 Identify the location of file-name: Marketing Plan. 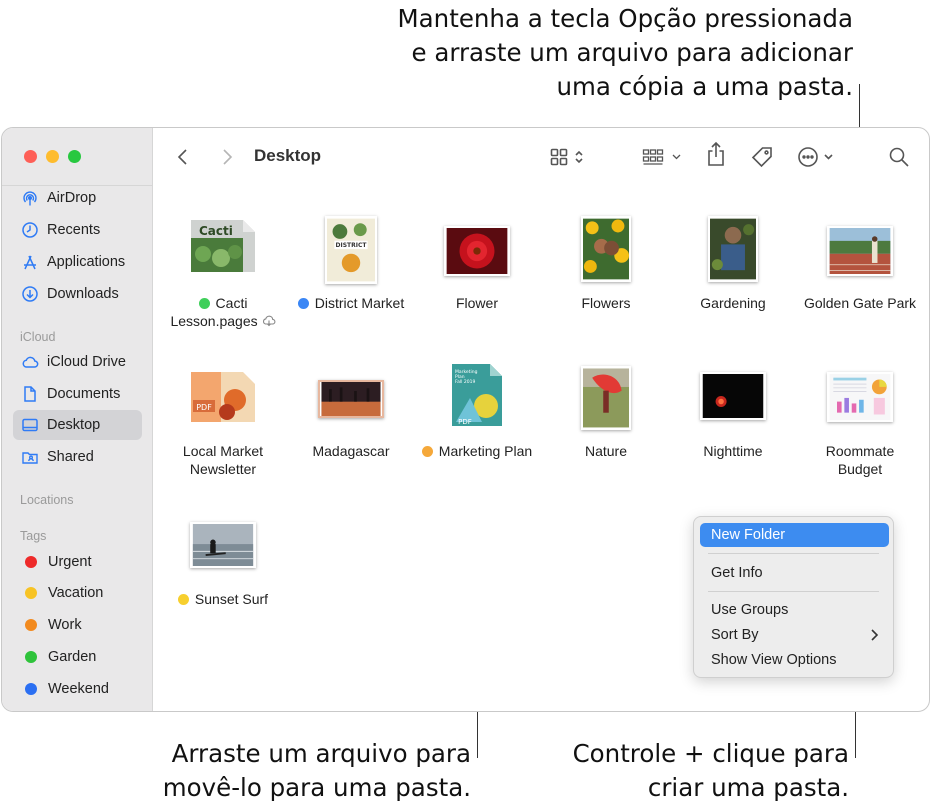
(477, 451).